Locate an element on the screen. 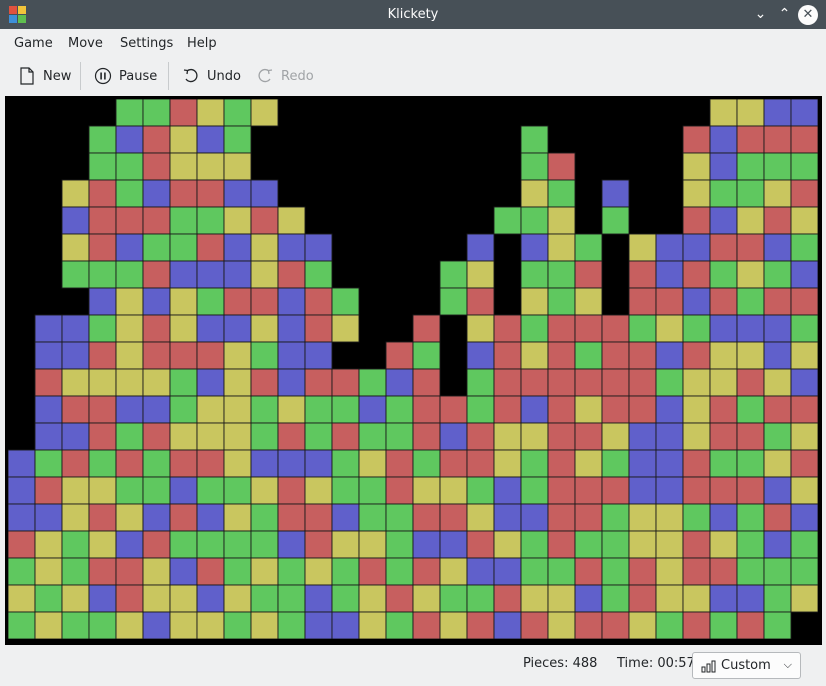  difficulty-select: Custom ⌵ is located at coordinates (746, 665).